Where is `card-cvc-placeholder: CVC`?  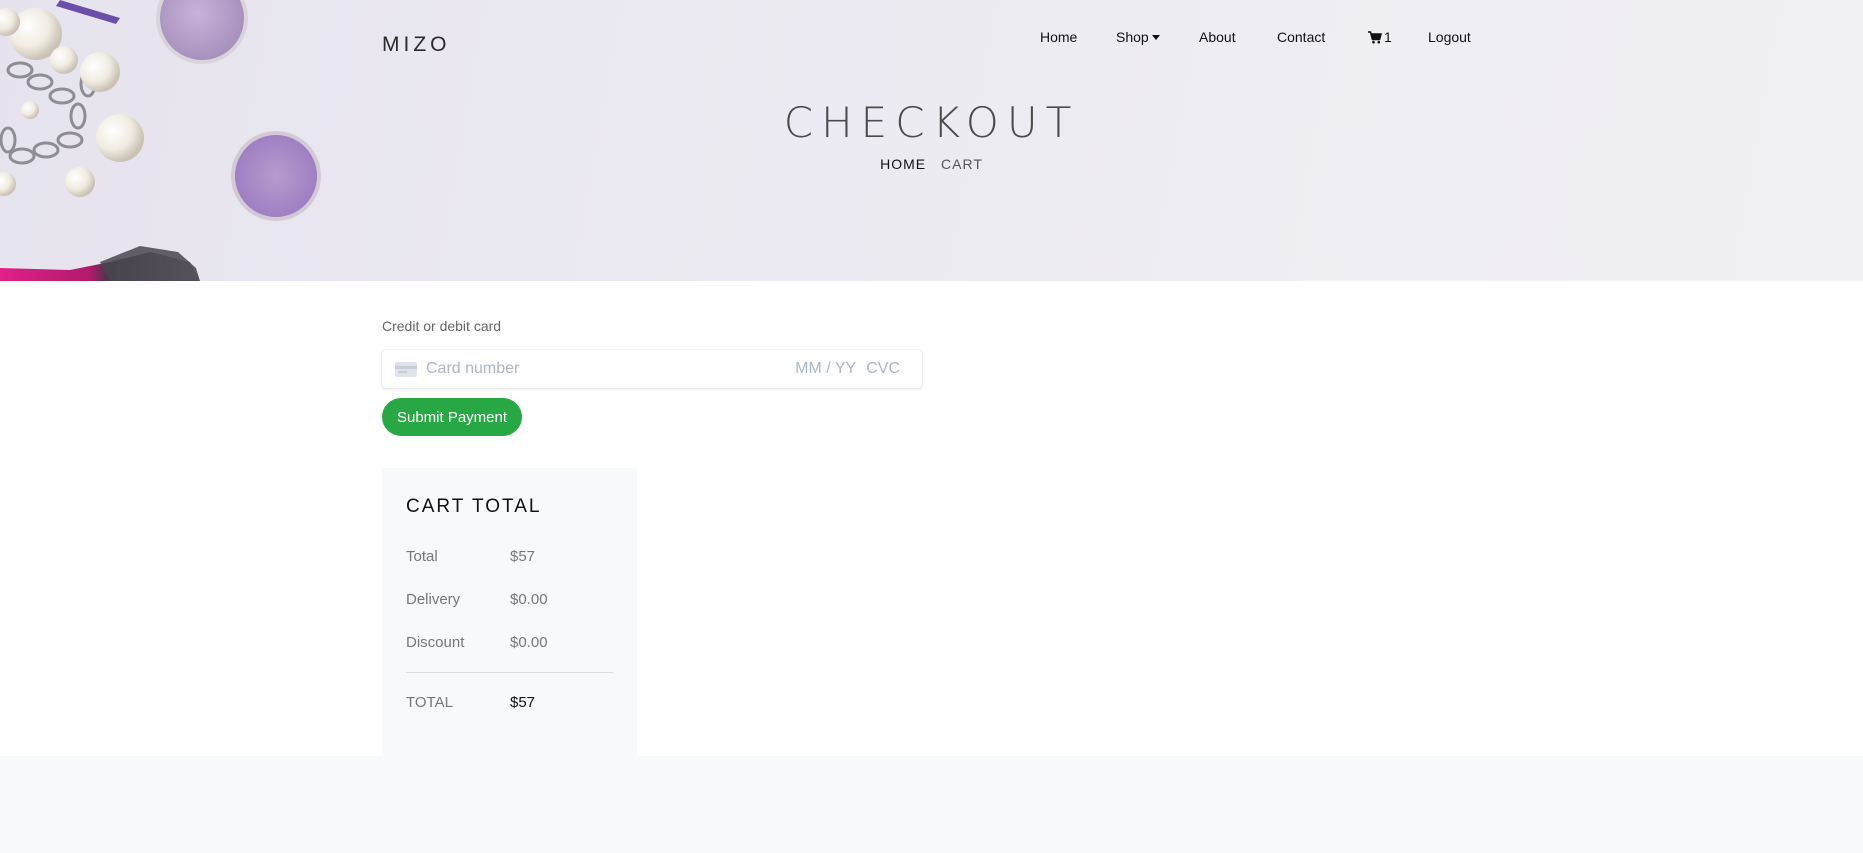 card-cvc-placeholder: CVC is located at coordinates (883, 369).